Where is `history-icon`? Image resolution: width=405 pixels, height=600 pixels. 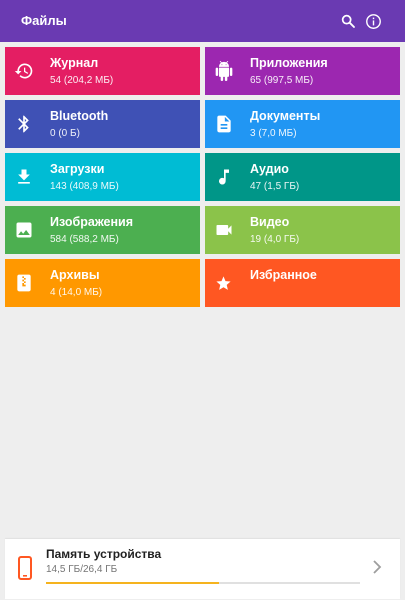 history-icon is located at coordinates (23, 71).